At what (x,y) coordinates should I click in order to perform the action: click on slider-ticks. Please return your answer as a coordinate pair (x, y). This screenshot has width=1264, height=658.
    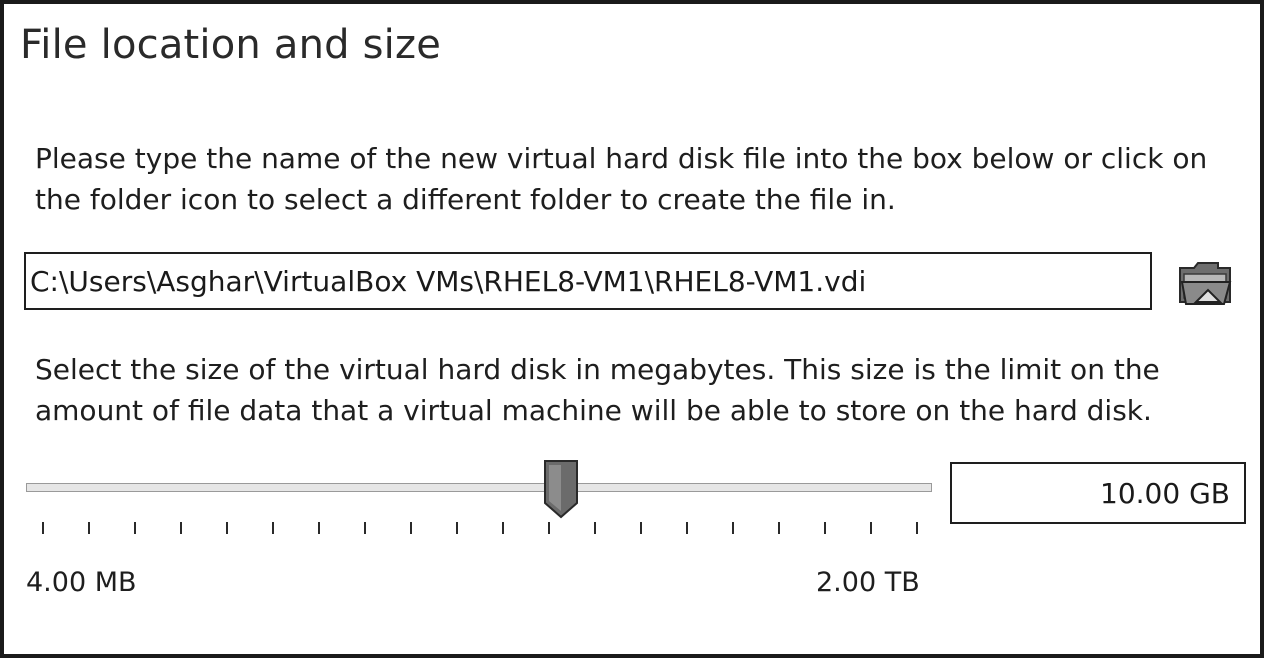
    Looking at the image, I should click on (479, 531).